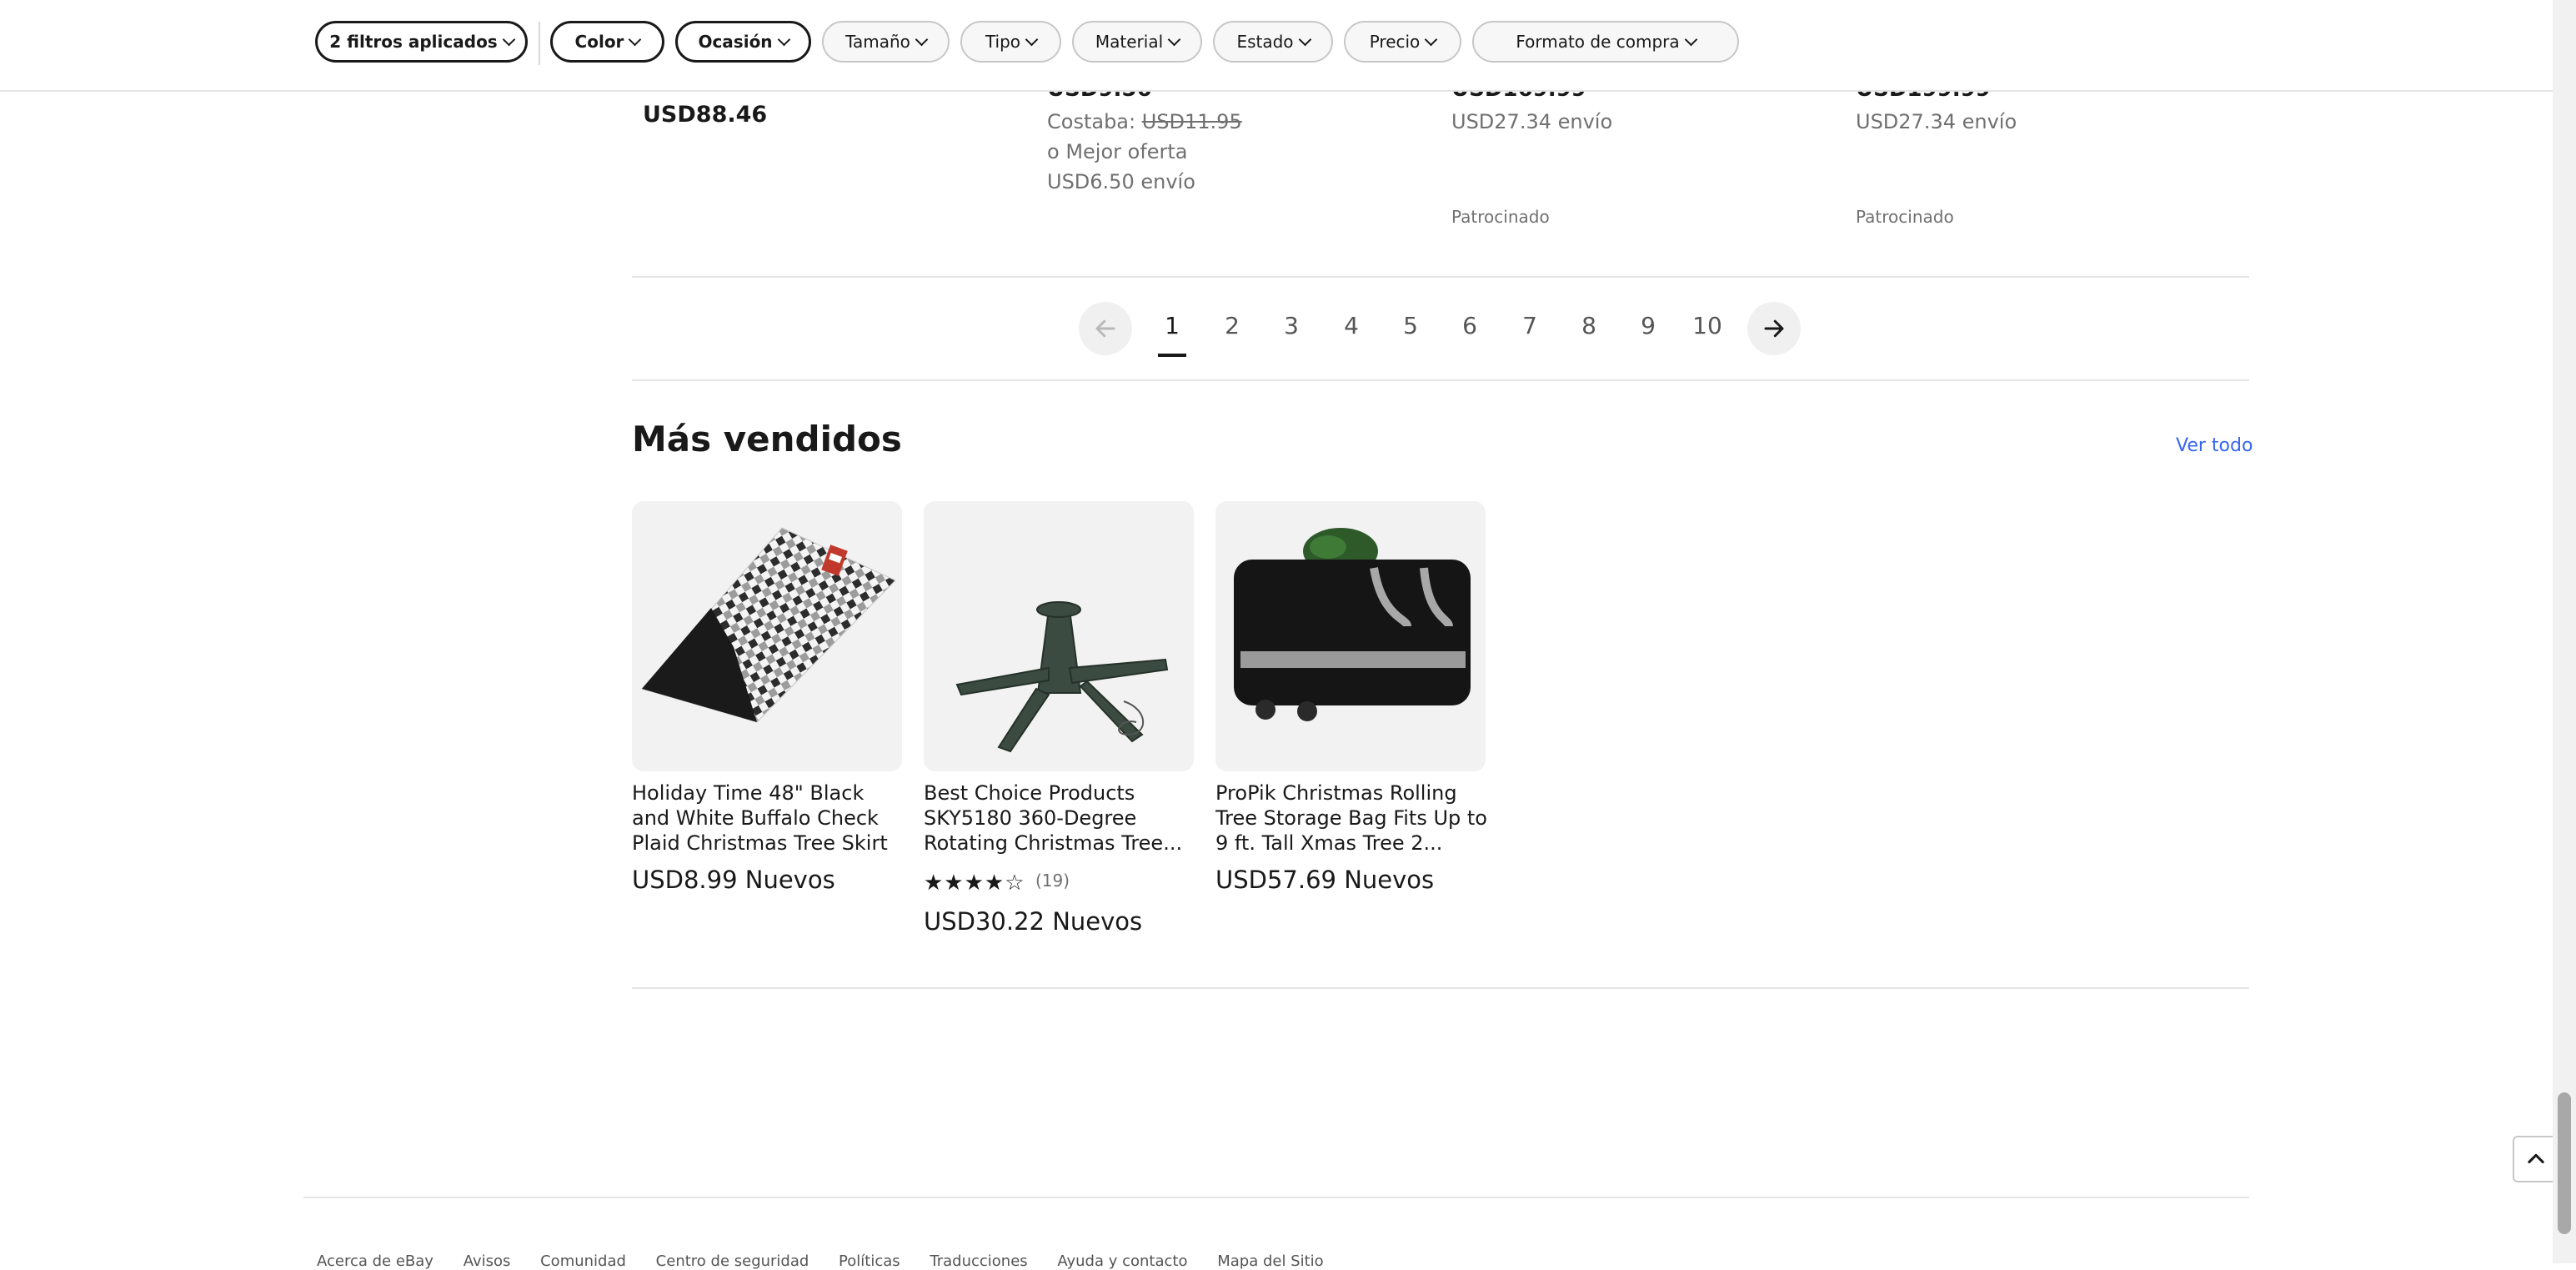 The image size is (2576, 1270). I want to click on arrow-left-icon, so click(1105, 328).